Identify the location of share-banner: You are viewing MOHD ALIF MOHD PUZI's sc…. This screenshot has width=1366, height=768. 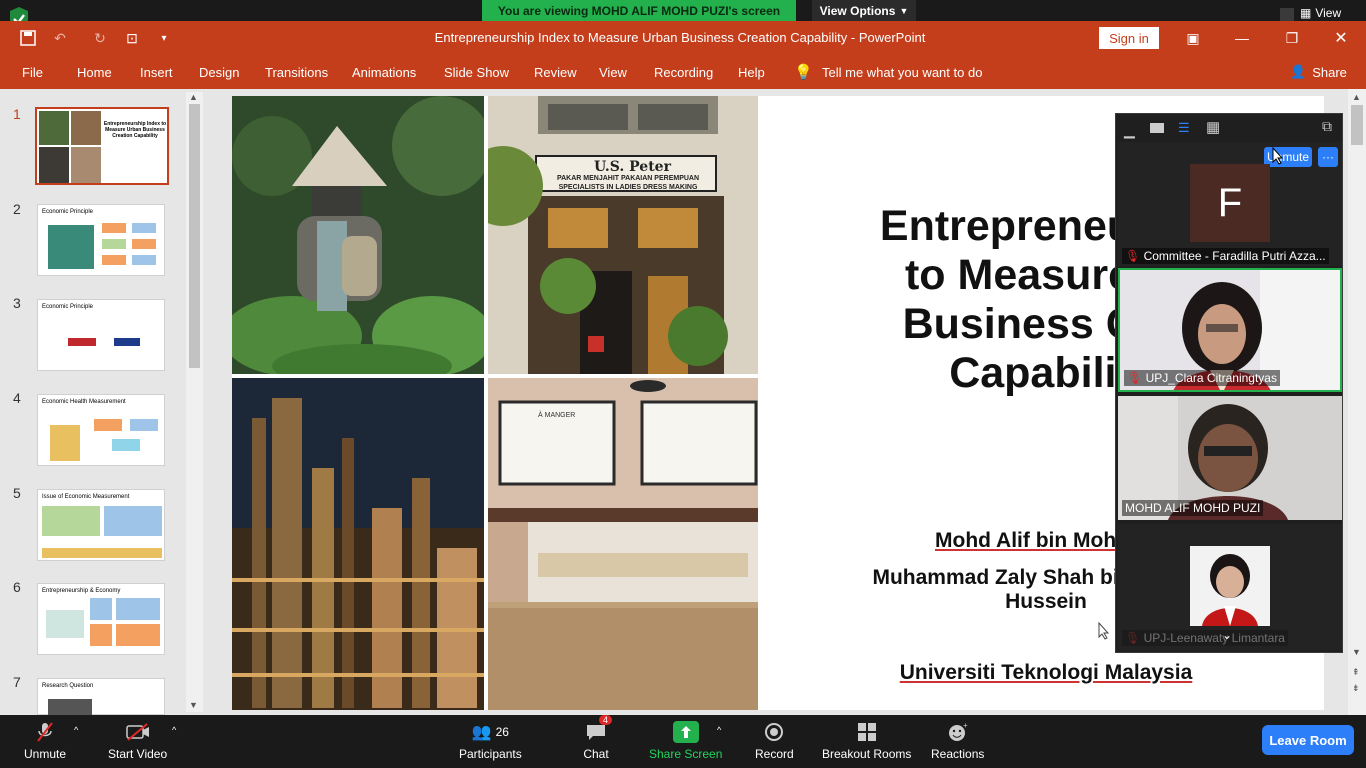
(639, 10).